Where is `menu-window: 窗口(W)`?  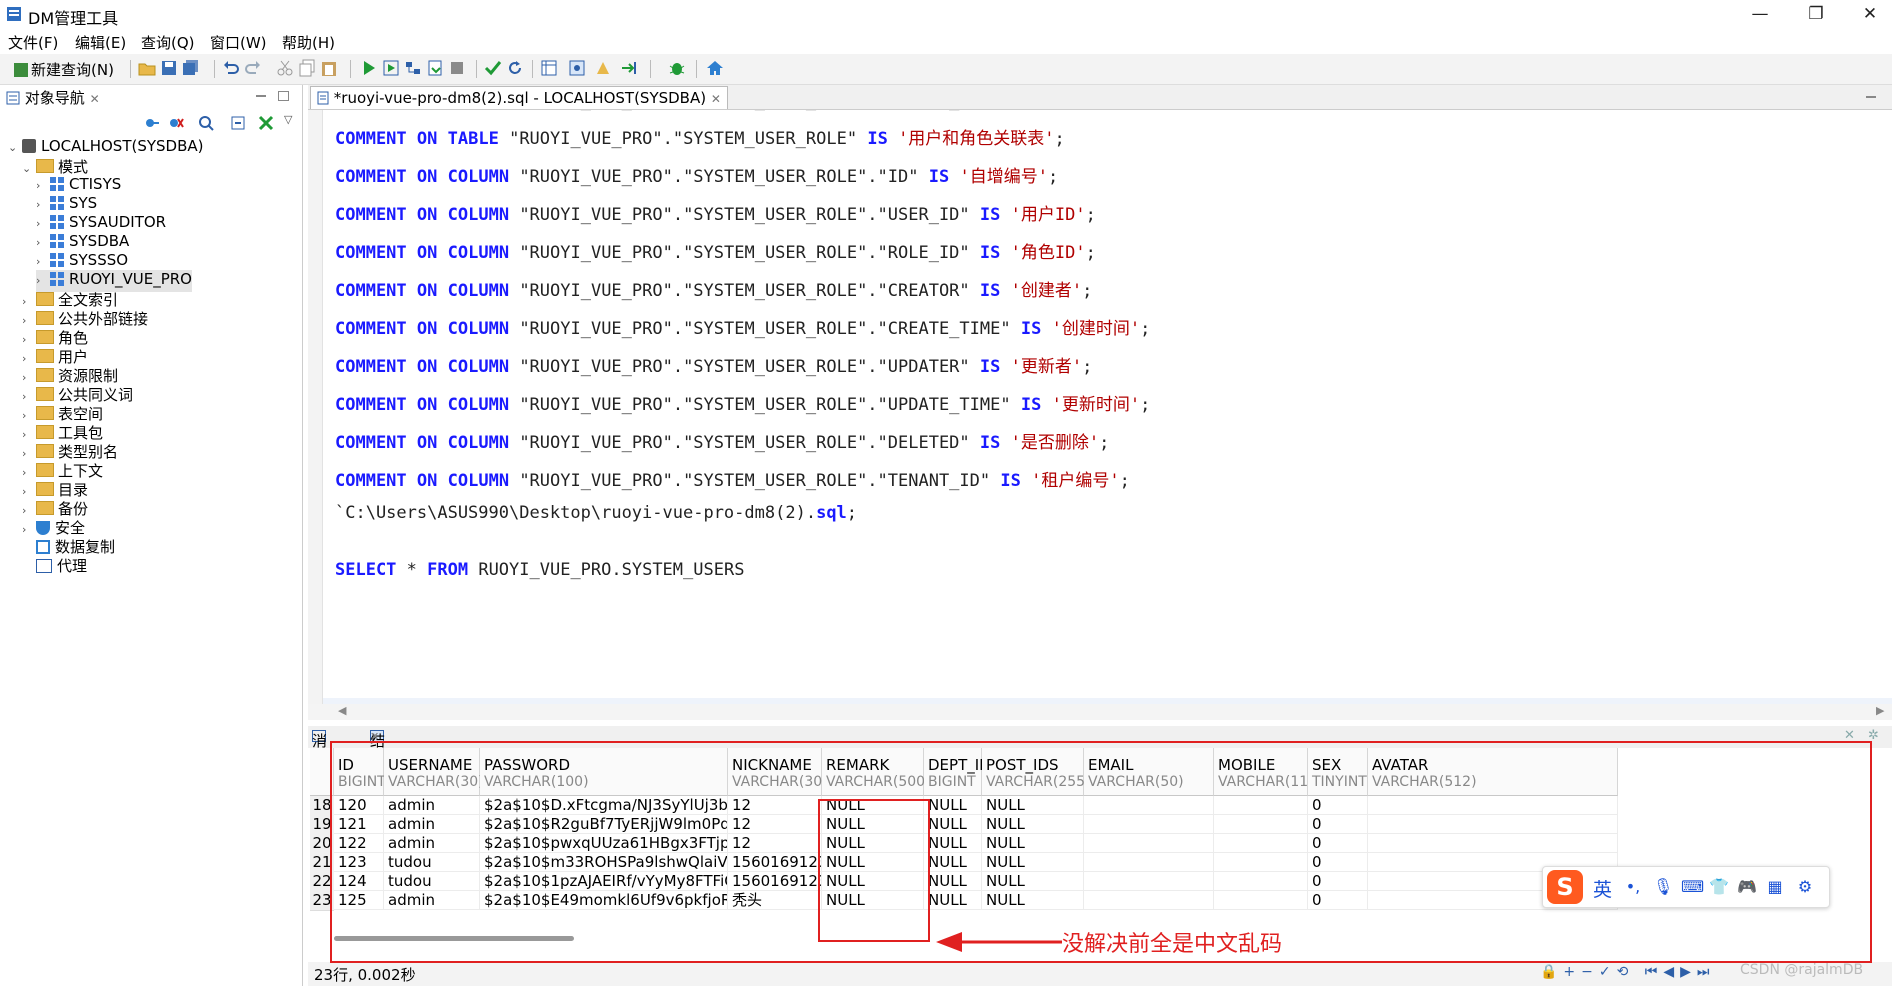
menu-window: 窗口(W) is located at coordinates (238, 42).